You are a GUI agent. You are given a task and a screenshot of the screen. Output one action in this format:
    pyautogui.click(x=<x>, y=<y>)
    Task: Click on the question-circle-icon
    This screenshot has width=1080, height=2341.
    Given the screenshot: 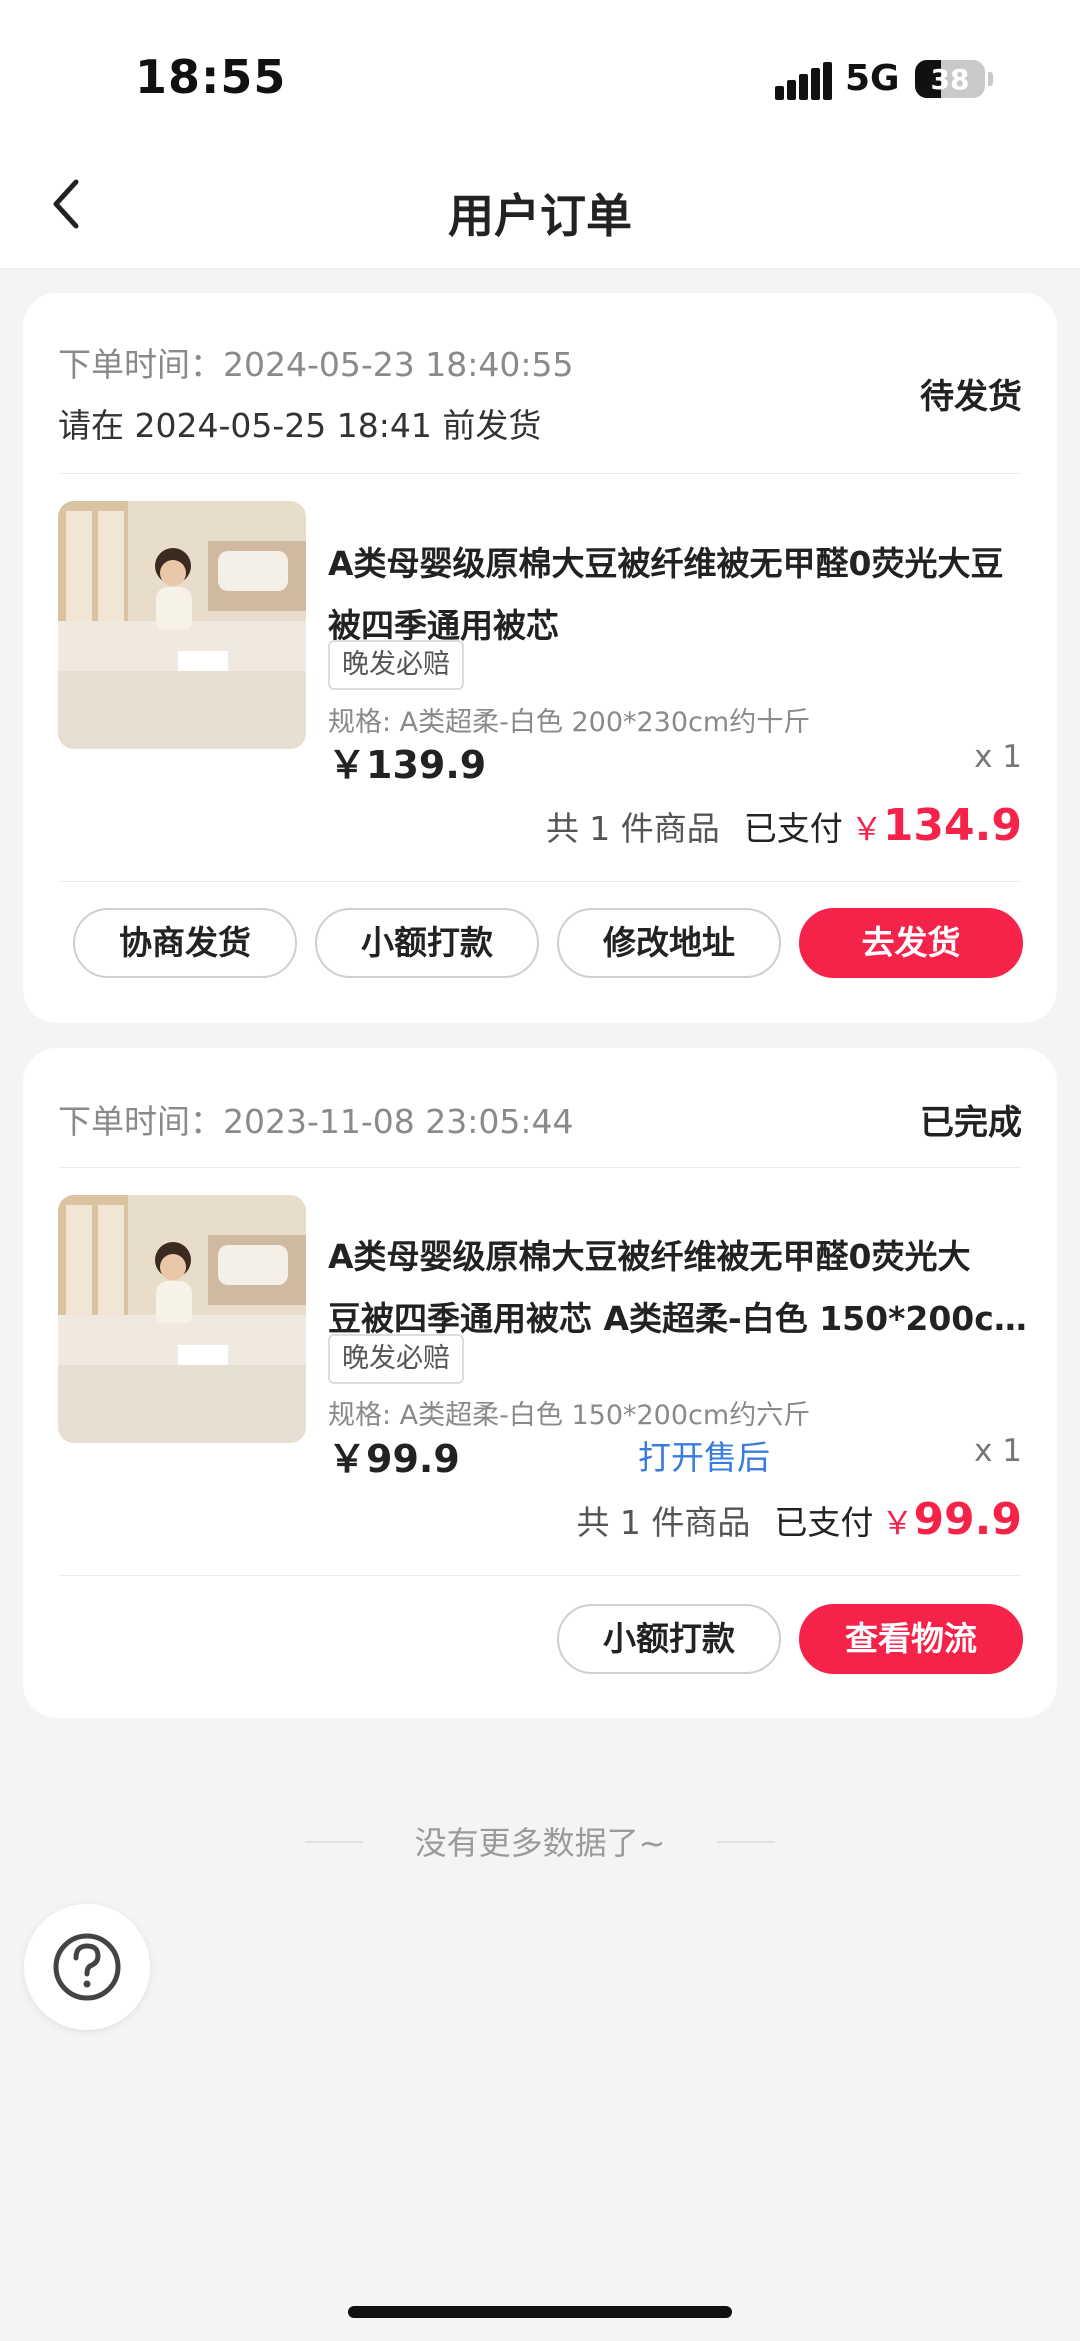 What is the action you would take?
    pyautogui.click(x=87, y=1967)
    